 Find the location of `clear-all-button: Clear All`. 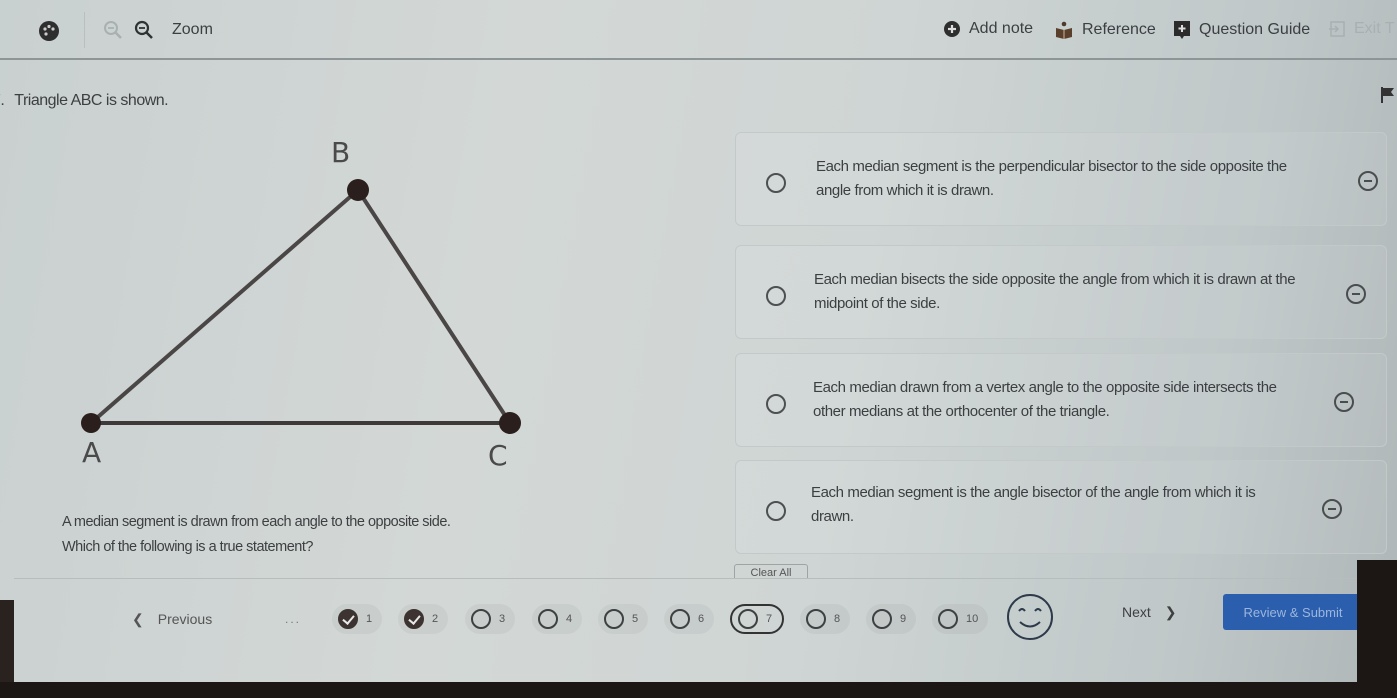

clear-all-button: Clear All is located at coordinates (771, 571).